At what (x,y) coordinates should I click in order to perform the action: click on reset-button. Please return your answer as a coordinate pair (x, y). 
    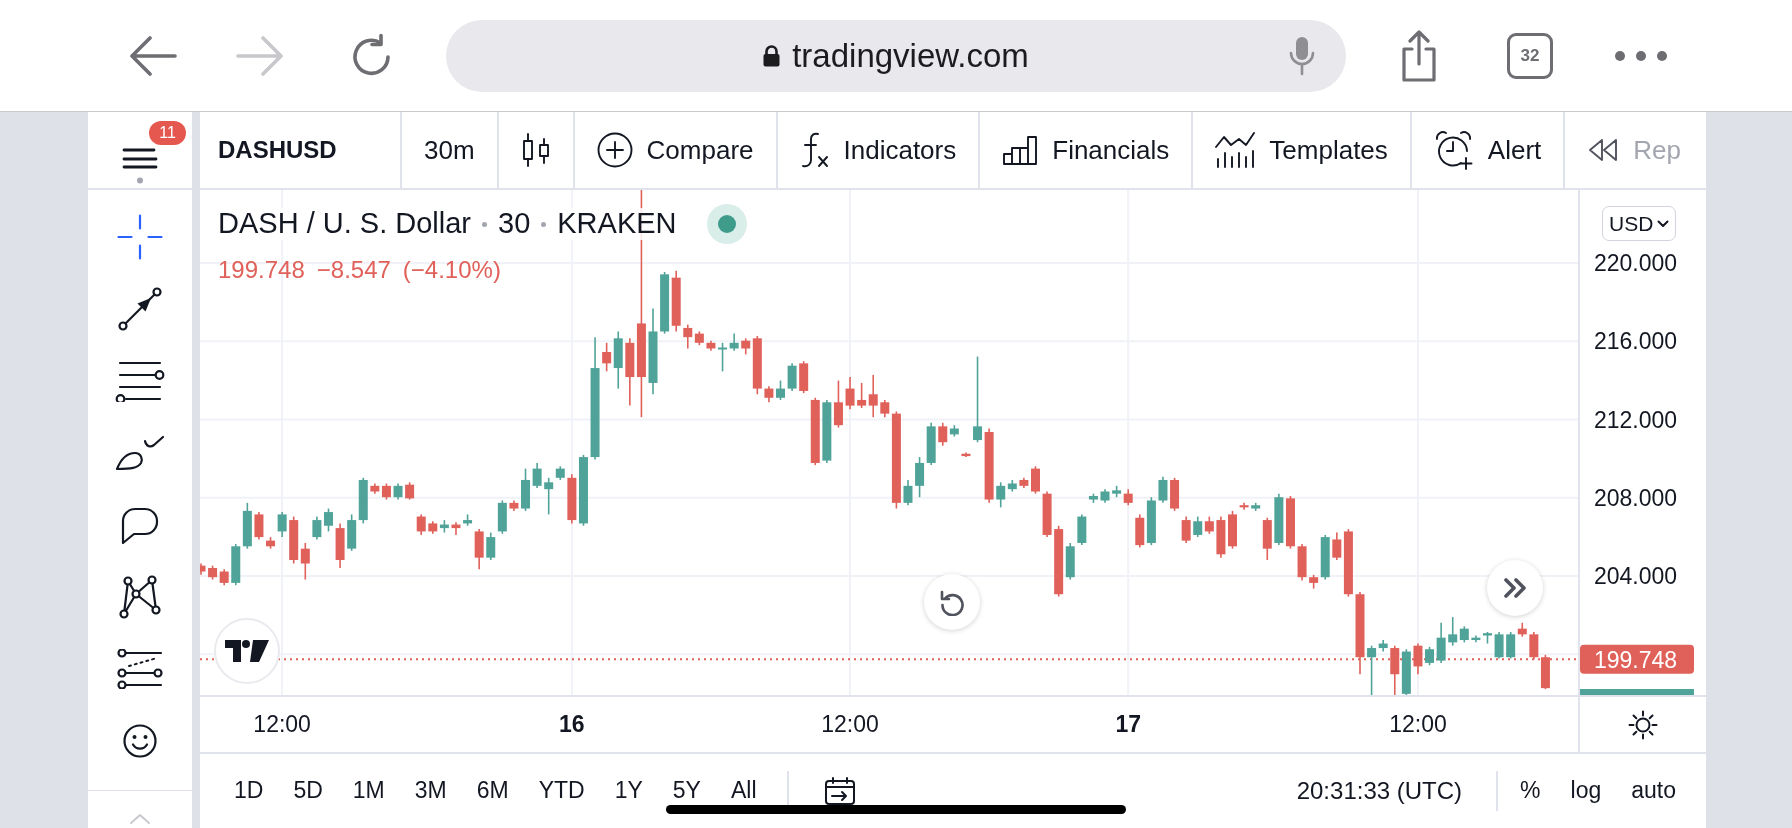
    Looking at the image, I should click on (952, 602).